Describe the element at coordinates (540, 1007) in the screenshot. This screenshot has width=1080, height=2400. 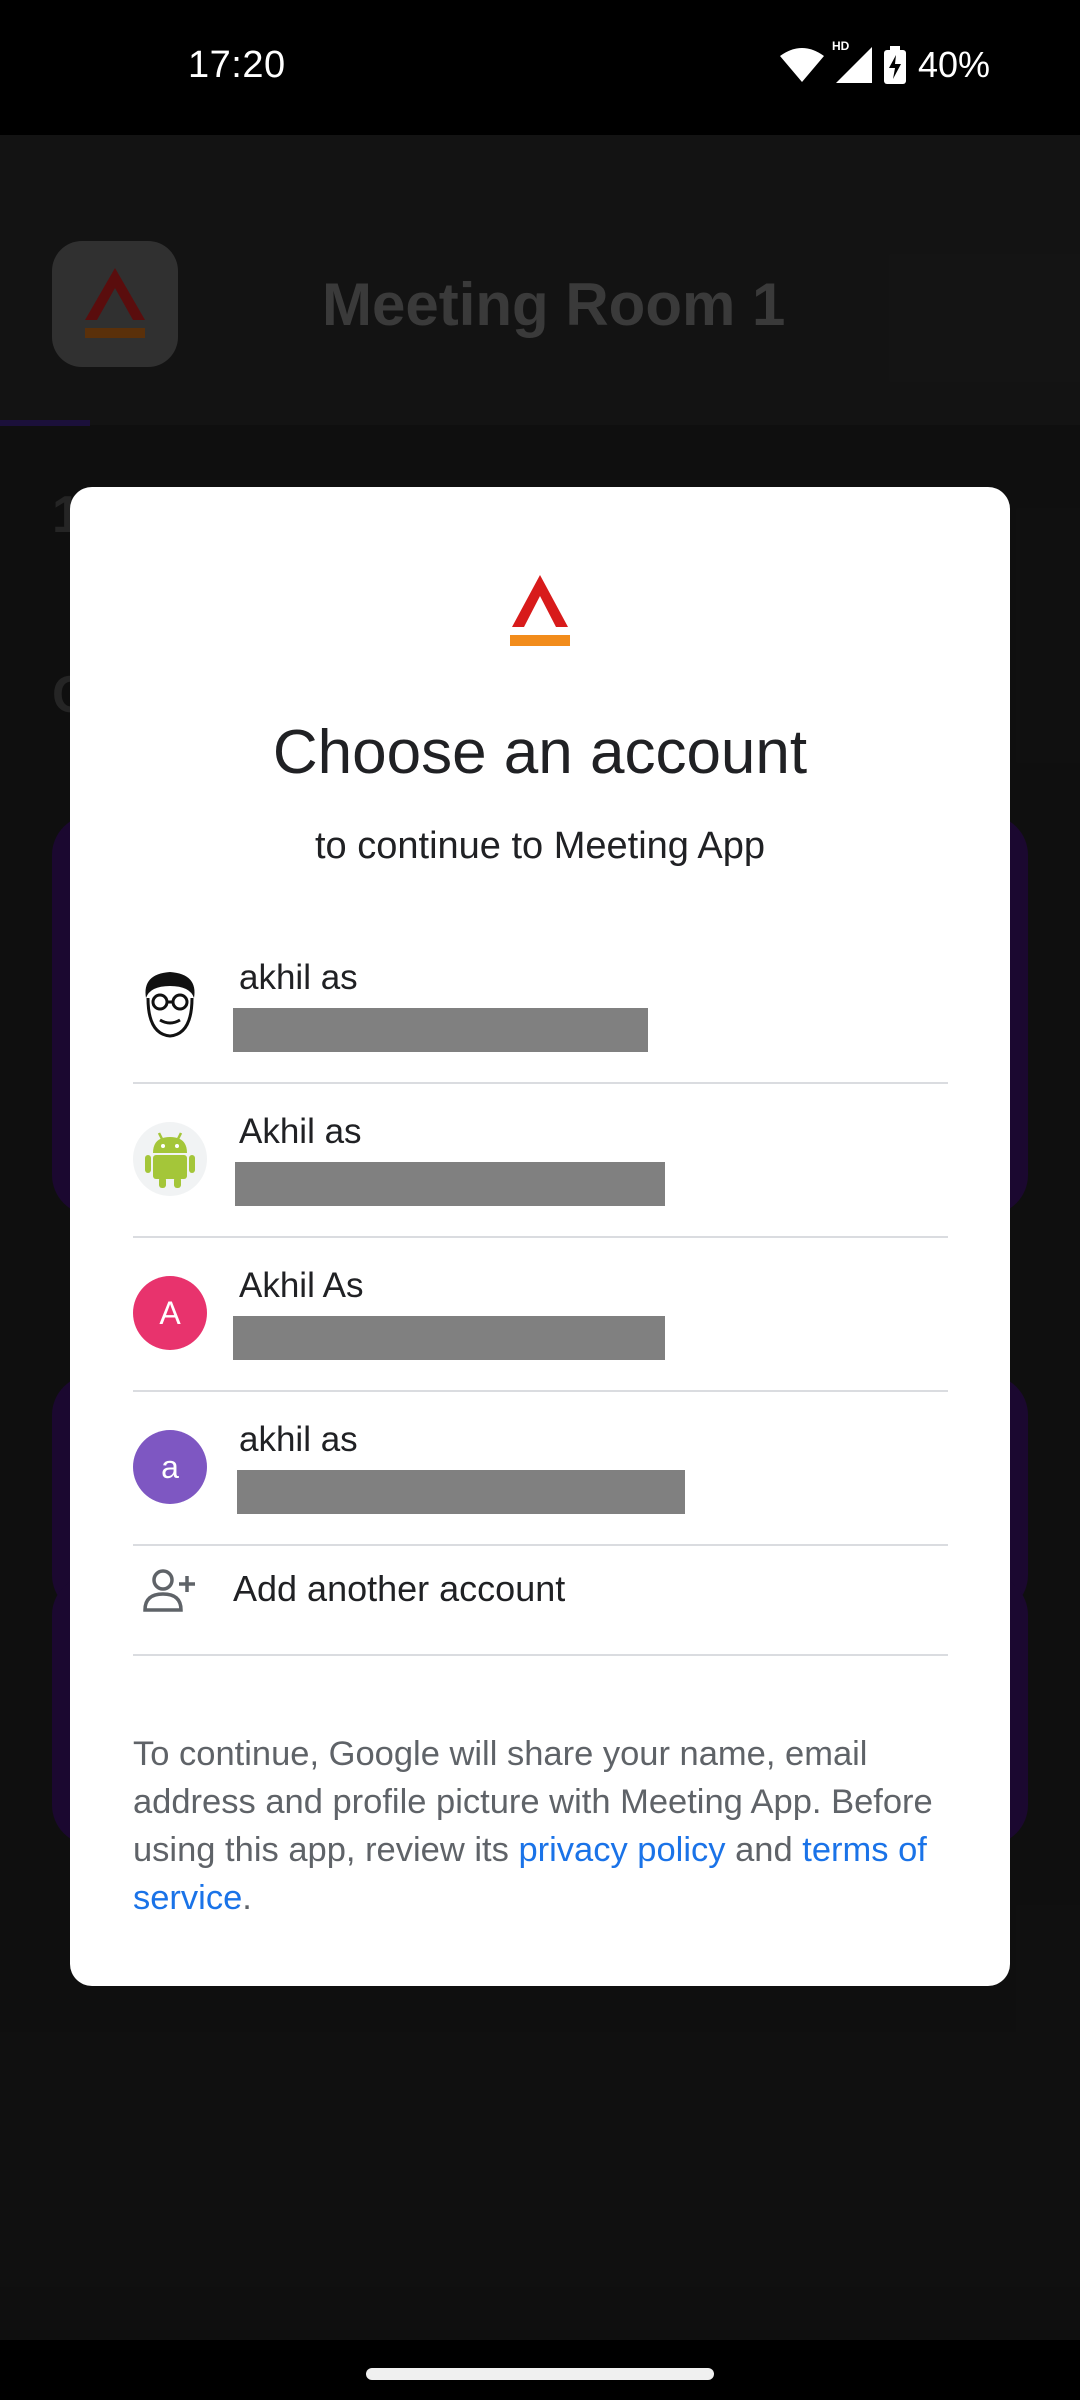
I see `account-item: akhil as` at that location.